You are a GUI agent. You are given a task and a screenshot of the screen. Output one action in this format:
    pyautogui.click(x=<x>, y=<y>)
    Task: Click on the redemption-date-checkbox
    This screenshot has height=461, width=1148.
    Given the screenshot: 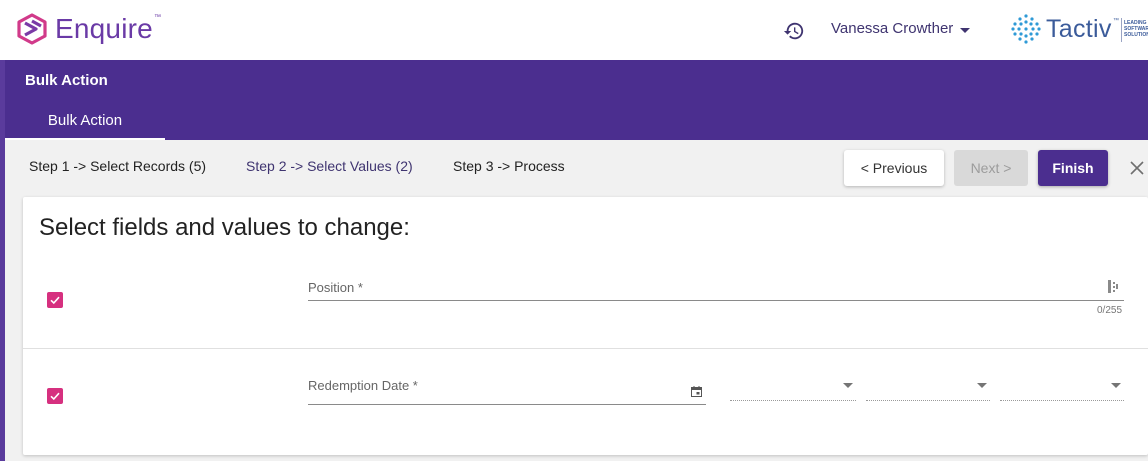 What is the action you would take?
    pyautogui.click(x=55, y=396)
    